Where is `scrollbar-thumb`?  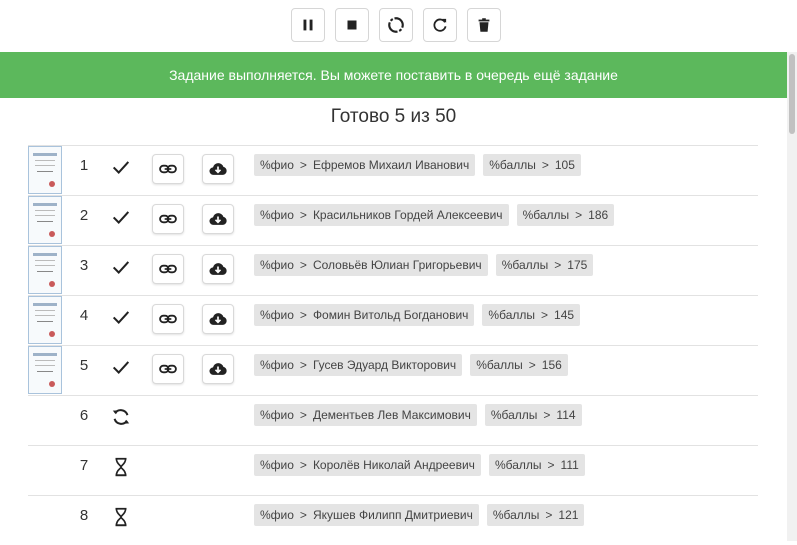
scrollbar-thumb is located at coordinates (792, 94).